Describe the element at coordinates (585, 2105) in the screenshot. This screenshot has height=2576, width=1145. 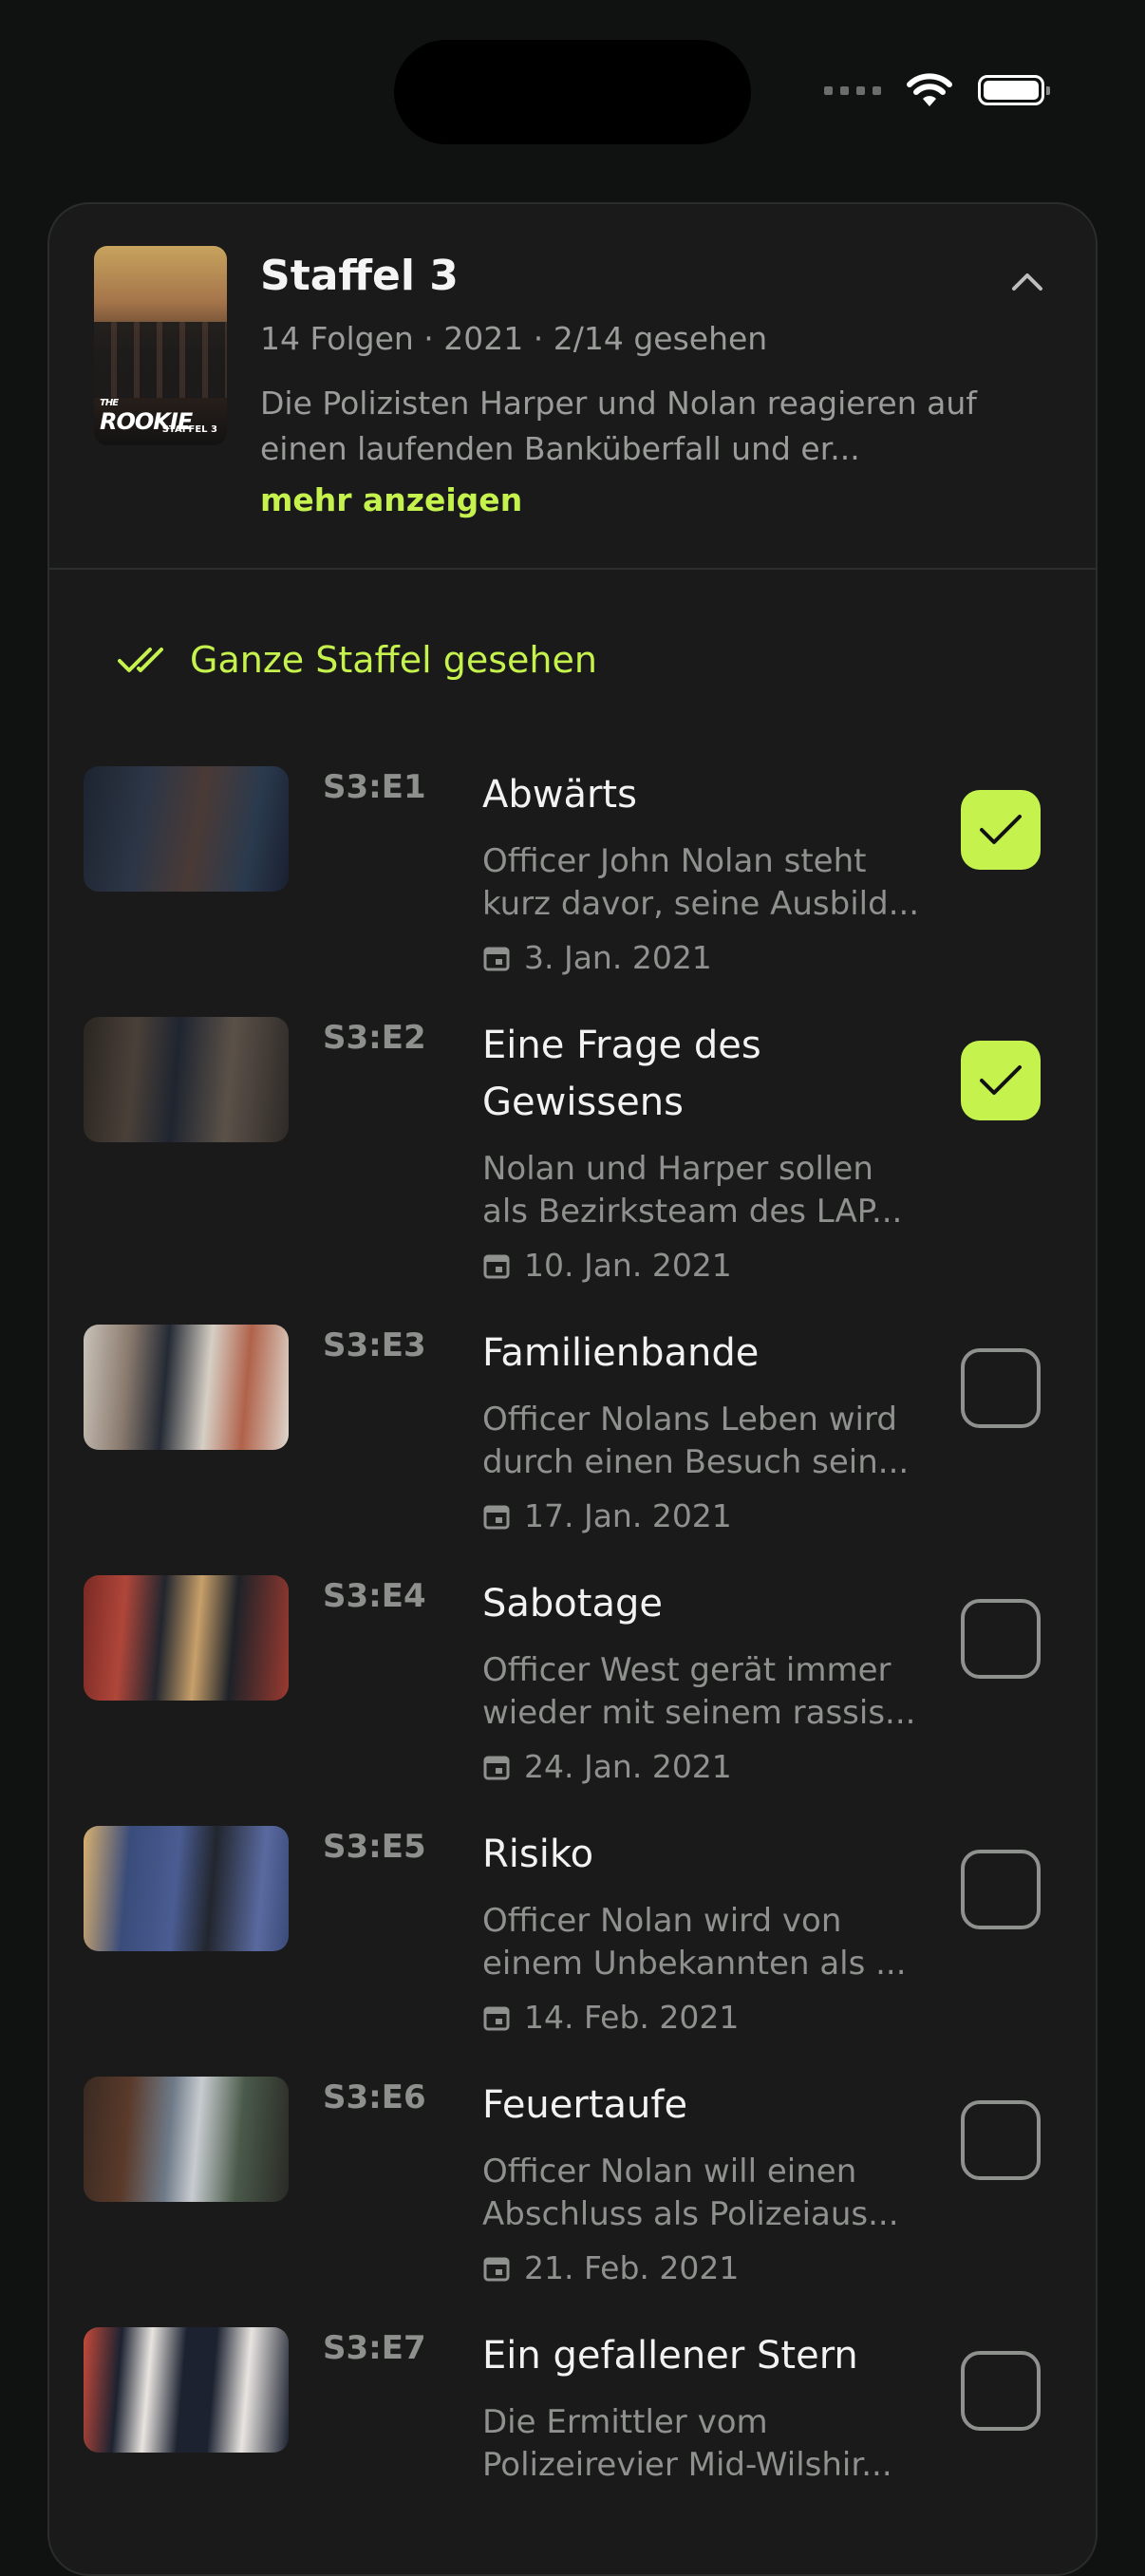
I see `episode-title: Feuertaufe` at that location.